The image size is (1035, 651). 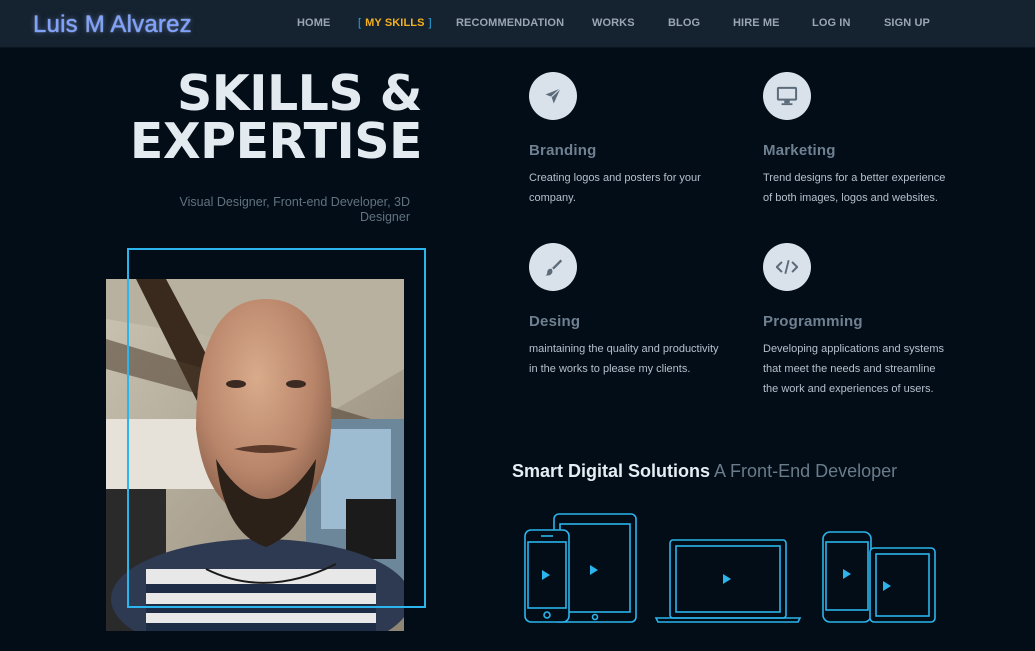 I want to click on solutions-strong: Smart Digital Solutions, so click(x=611, y=471).